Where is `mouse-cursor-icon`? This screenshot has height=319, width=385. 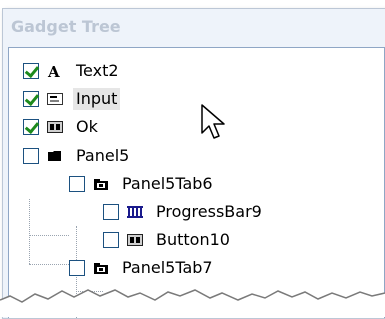 mouse-cursor-icon is located at coordinates (213, 121).